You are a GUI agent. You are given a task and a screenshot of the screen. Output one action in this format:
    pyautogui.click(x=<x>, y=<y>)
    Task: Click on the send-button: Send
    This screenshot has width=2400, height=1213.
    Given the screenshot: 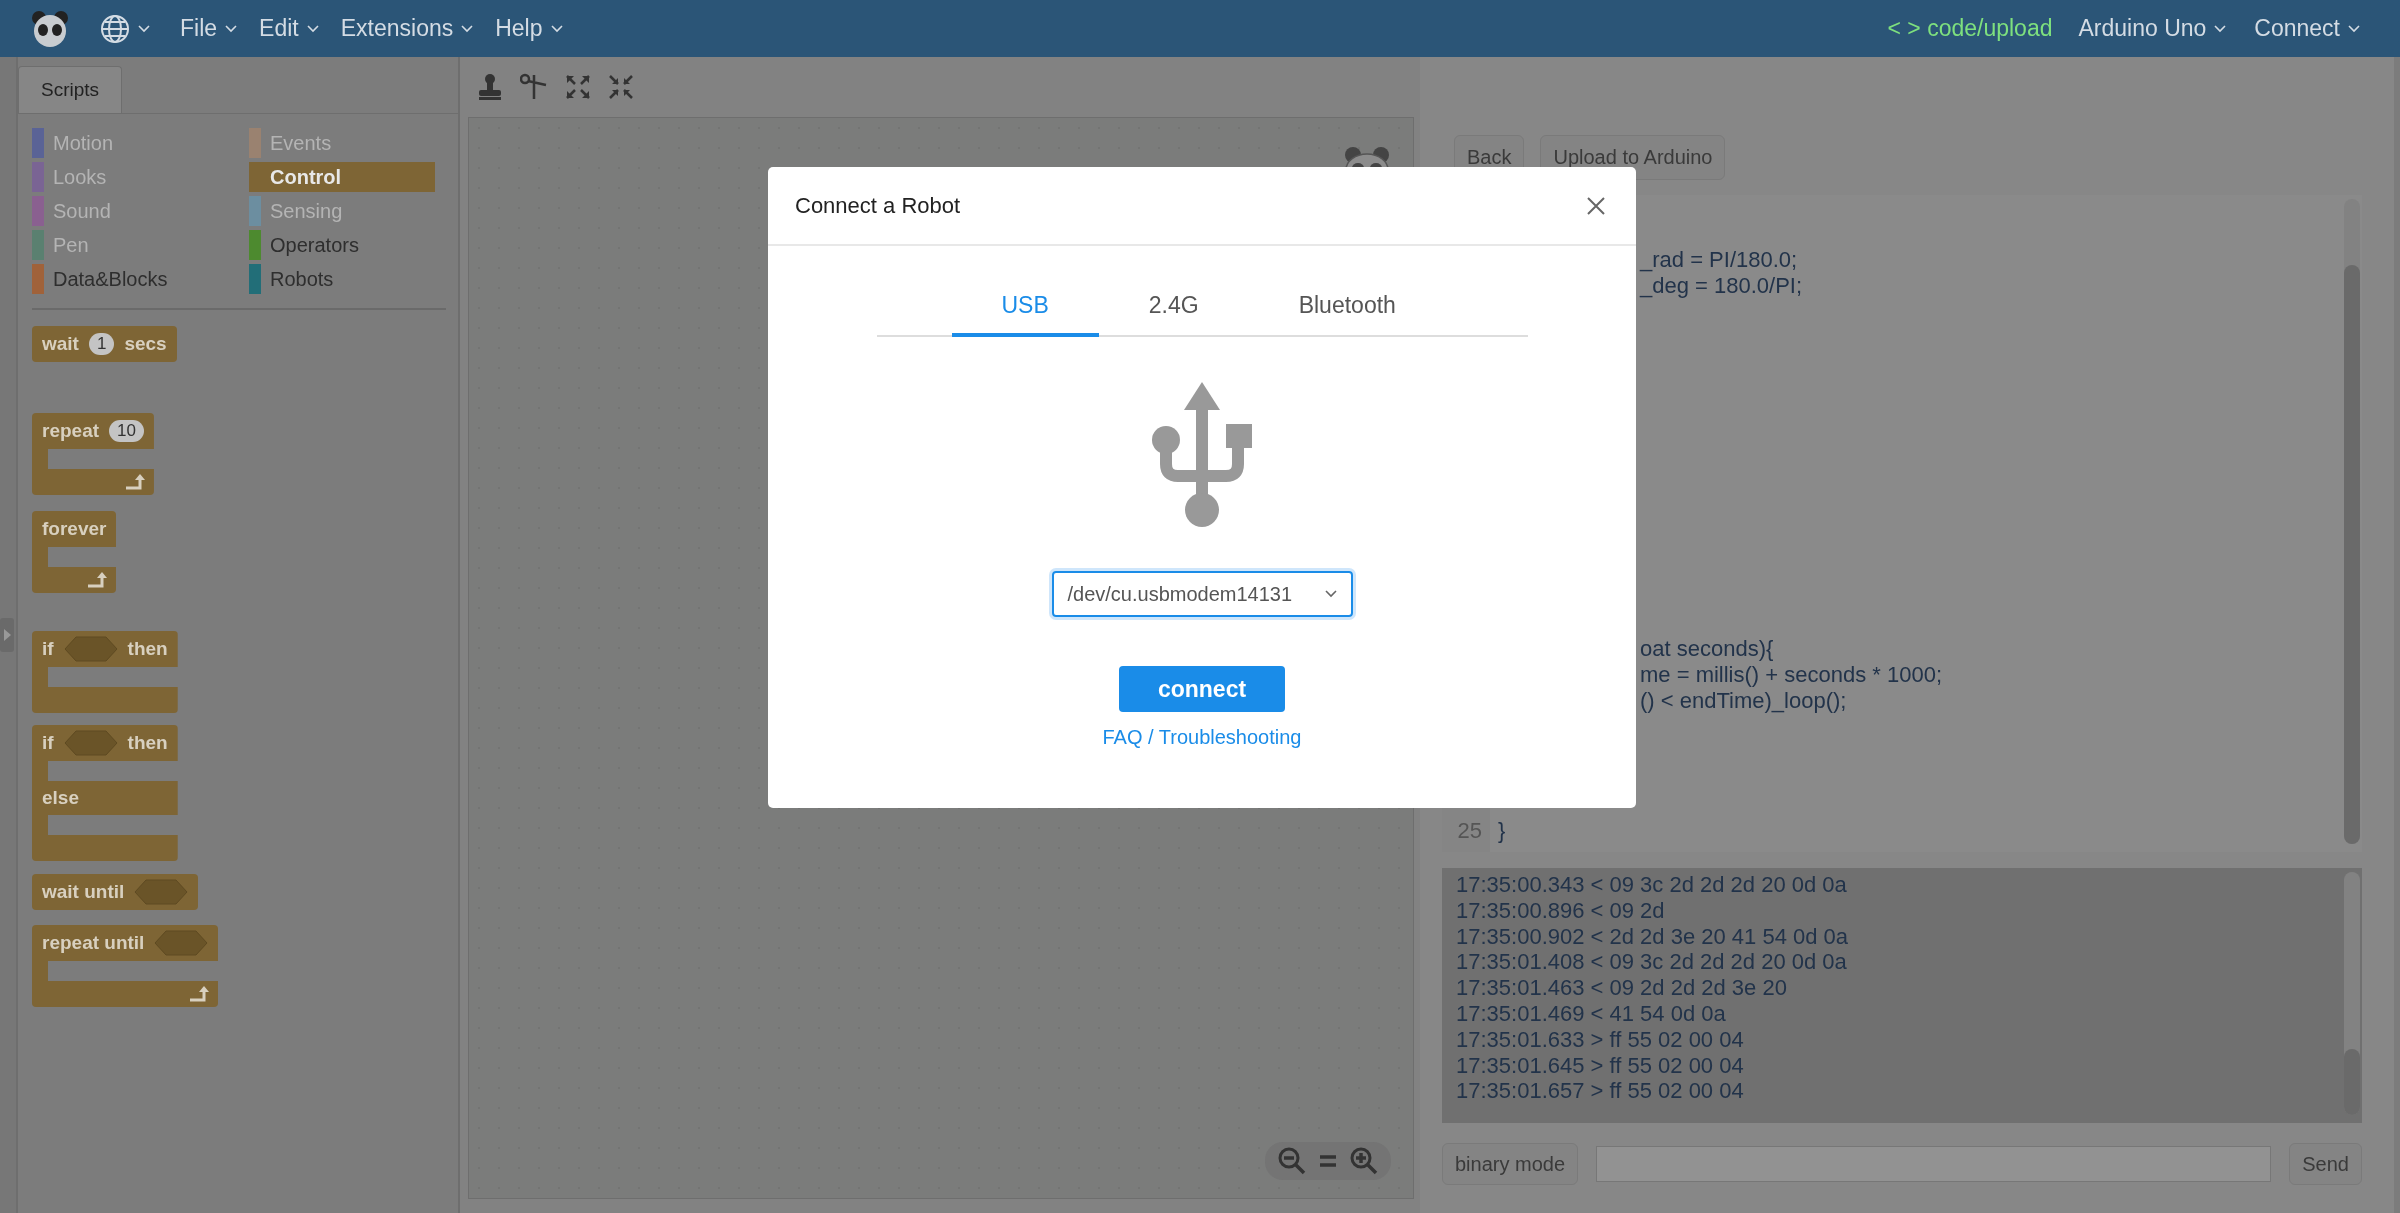 What is the action you would take?
    pyautogui.click(x=2325, y=1164)
    